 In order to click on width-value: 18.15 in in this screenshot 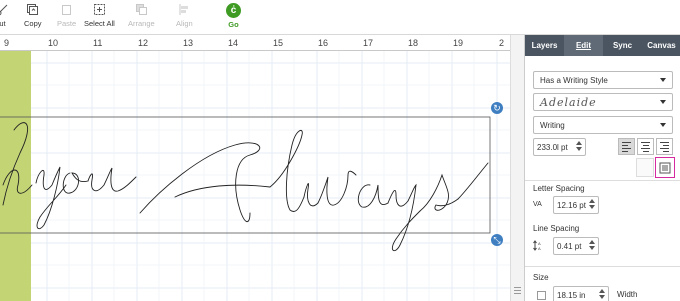, I will do `click(571, 295)`.